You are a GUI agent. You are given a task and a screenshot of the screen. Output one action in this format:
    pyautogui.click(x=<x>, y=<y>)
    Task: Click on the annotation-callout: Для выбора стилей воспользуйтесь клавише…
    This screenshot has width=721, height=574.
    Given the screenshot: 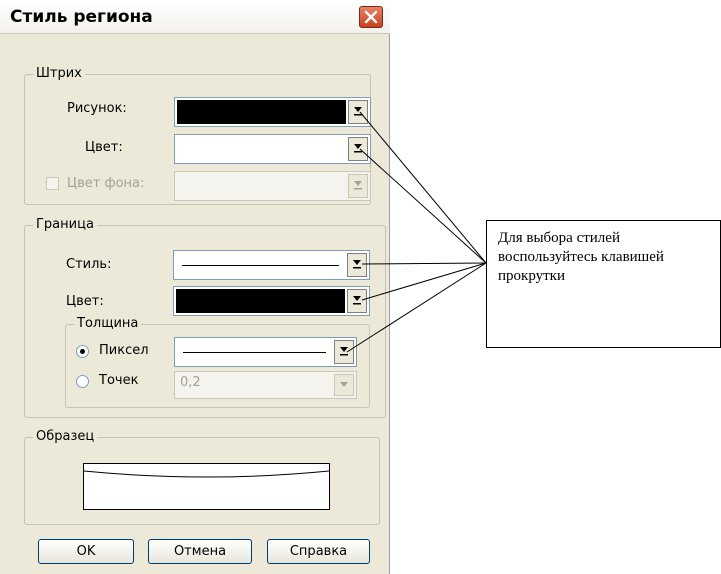 What is the action you would take?
    pyautogui.click(x=603, y=284)
    